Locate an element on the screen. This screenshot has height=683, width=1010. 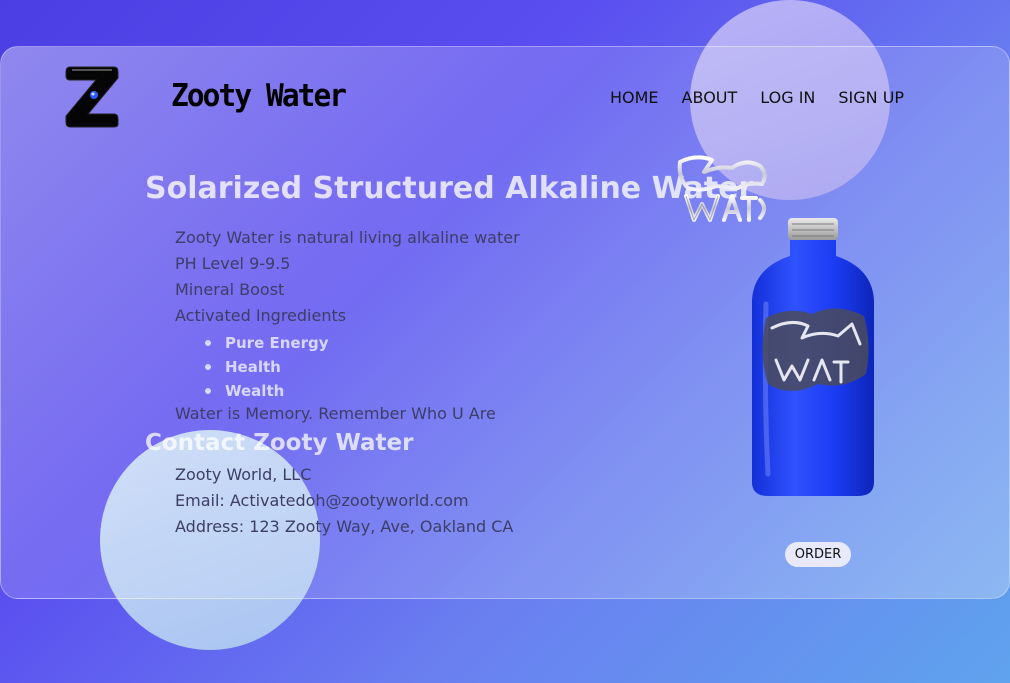
nav-login-link: LOG IN is located at coordinates (787, 97).